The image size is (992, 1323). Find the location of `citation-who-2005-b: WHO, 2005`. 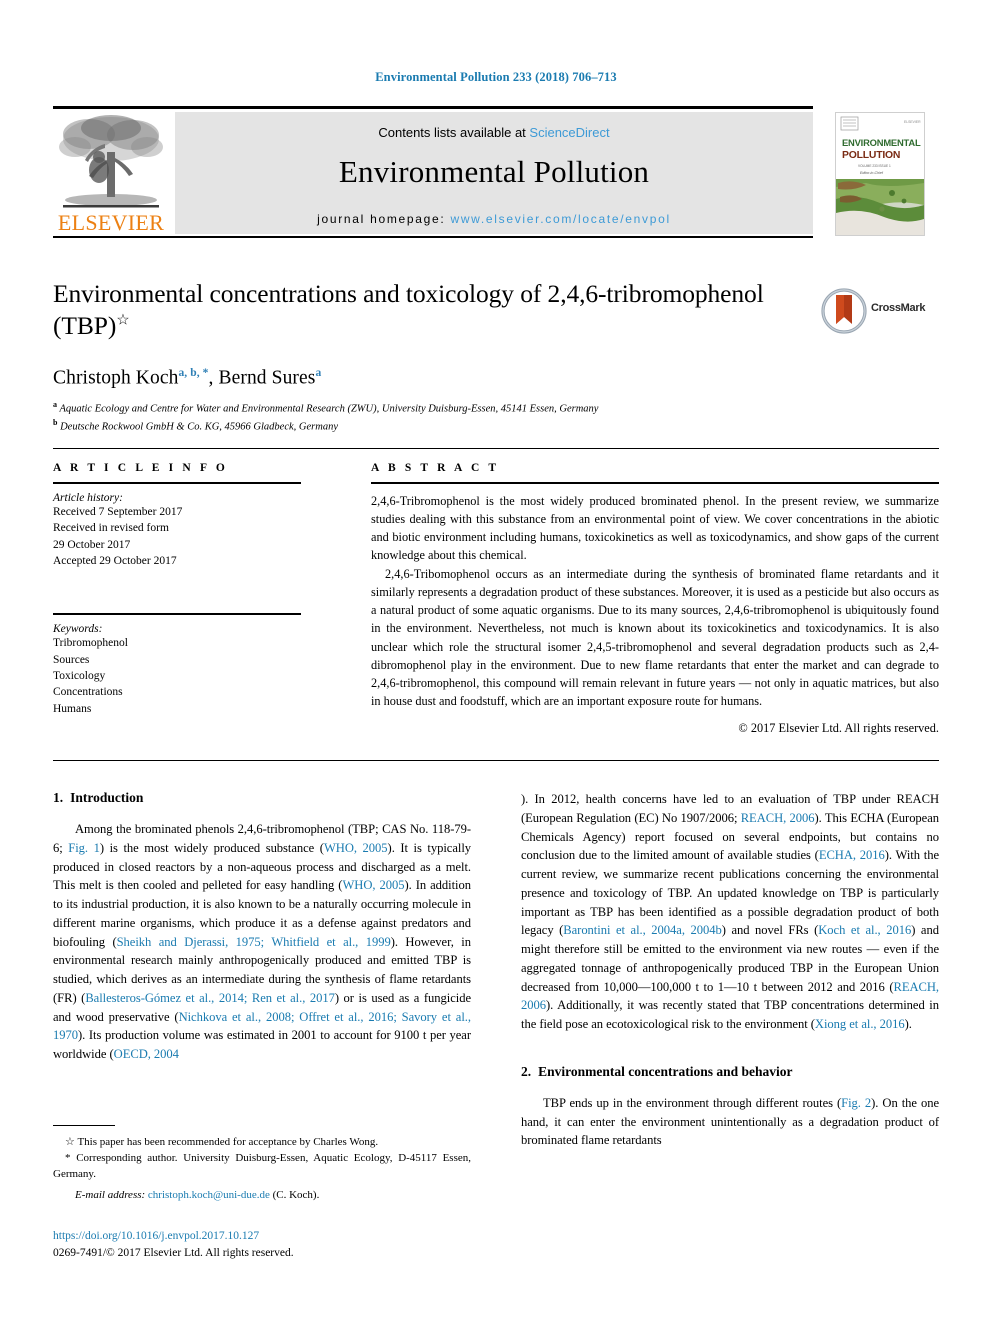

citation-who-2005-b: WHO, 2005 is located at coordinates (373, 885).